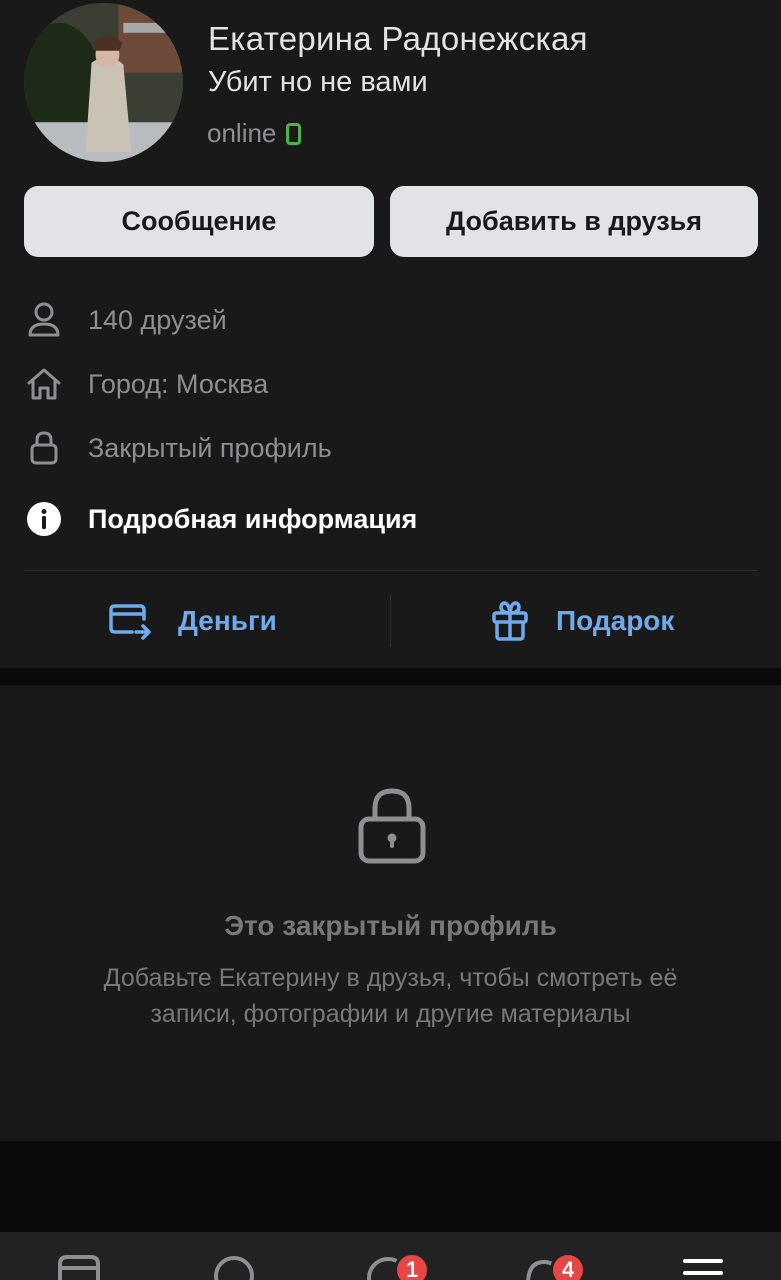 The image size is (781, 1280). What do you see at coordinates (294, 133) in the screenshot?
I see `mobile-online-icon` at bounding box center [294, 133].